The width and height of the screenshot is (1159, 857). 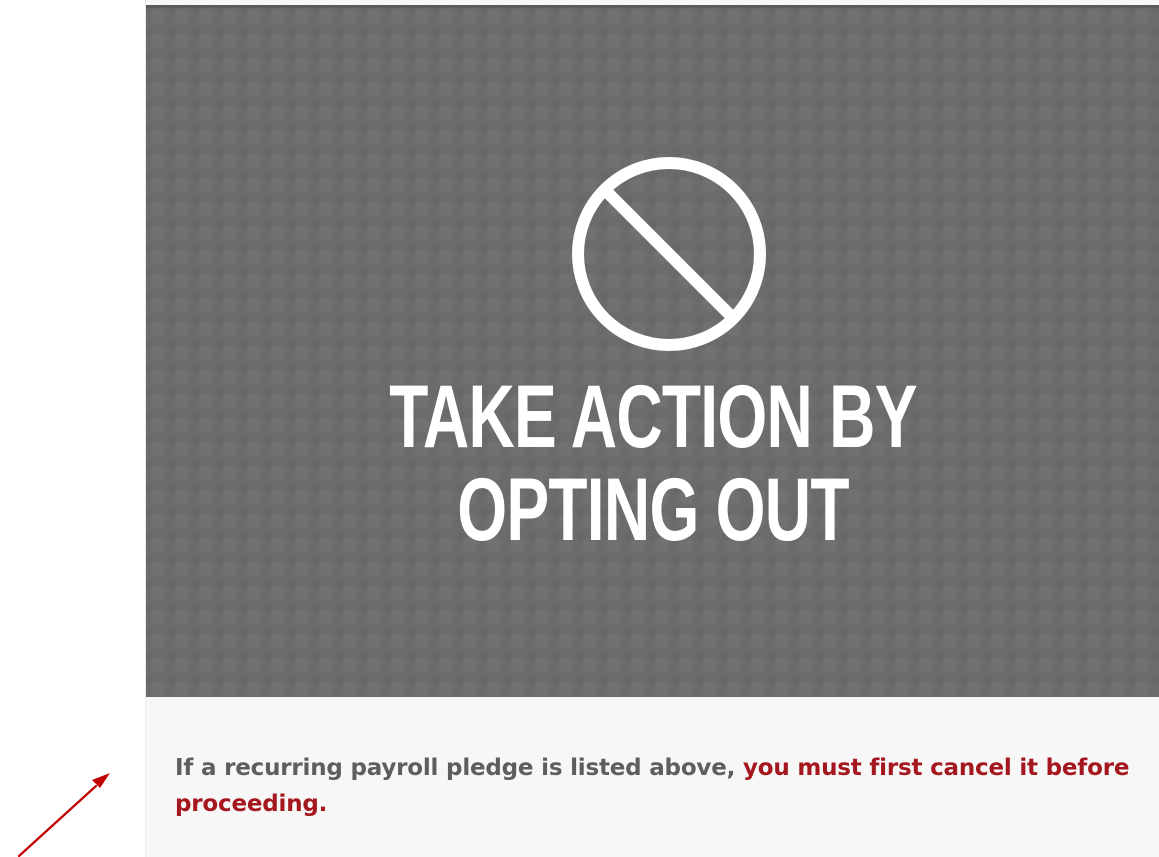 What do you see at coordinates (653, 509) in the screenshot?
I see `banner-title-line-2: OPTING OUT` at bounding box center [653, 509].